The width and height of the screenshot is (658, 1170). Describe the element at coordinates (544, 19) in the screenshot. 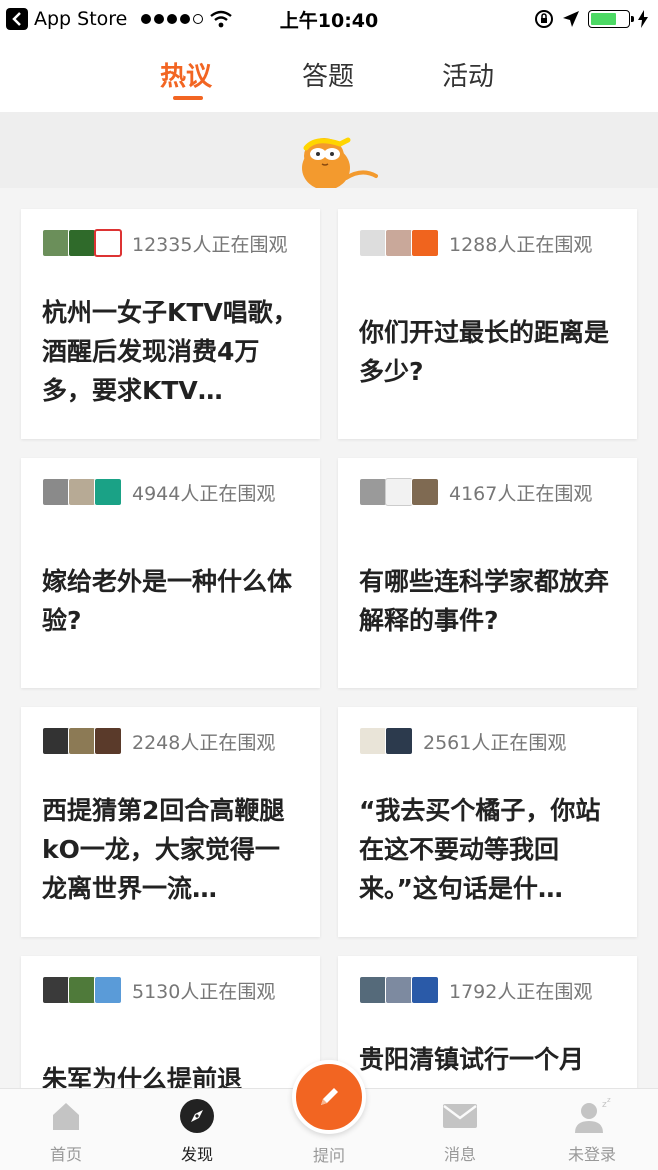

I see `rotation-lock-icon` at that location.